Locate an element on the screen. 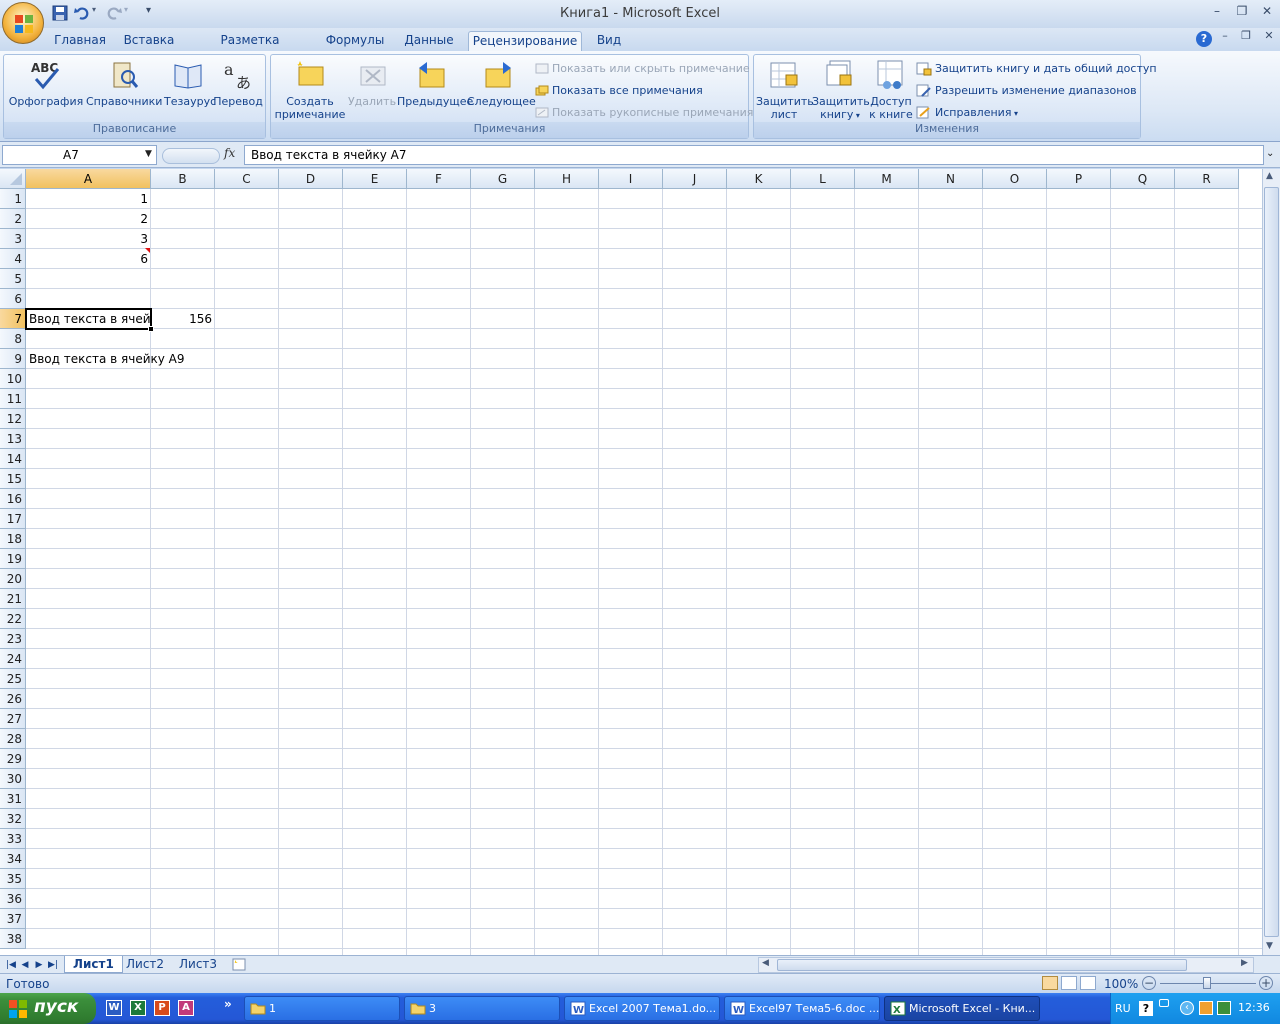  column-header-Q: Q is located at coordinates (1143, 179).